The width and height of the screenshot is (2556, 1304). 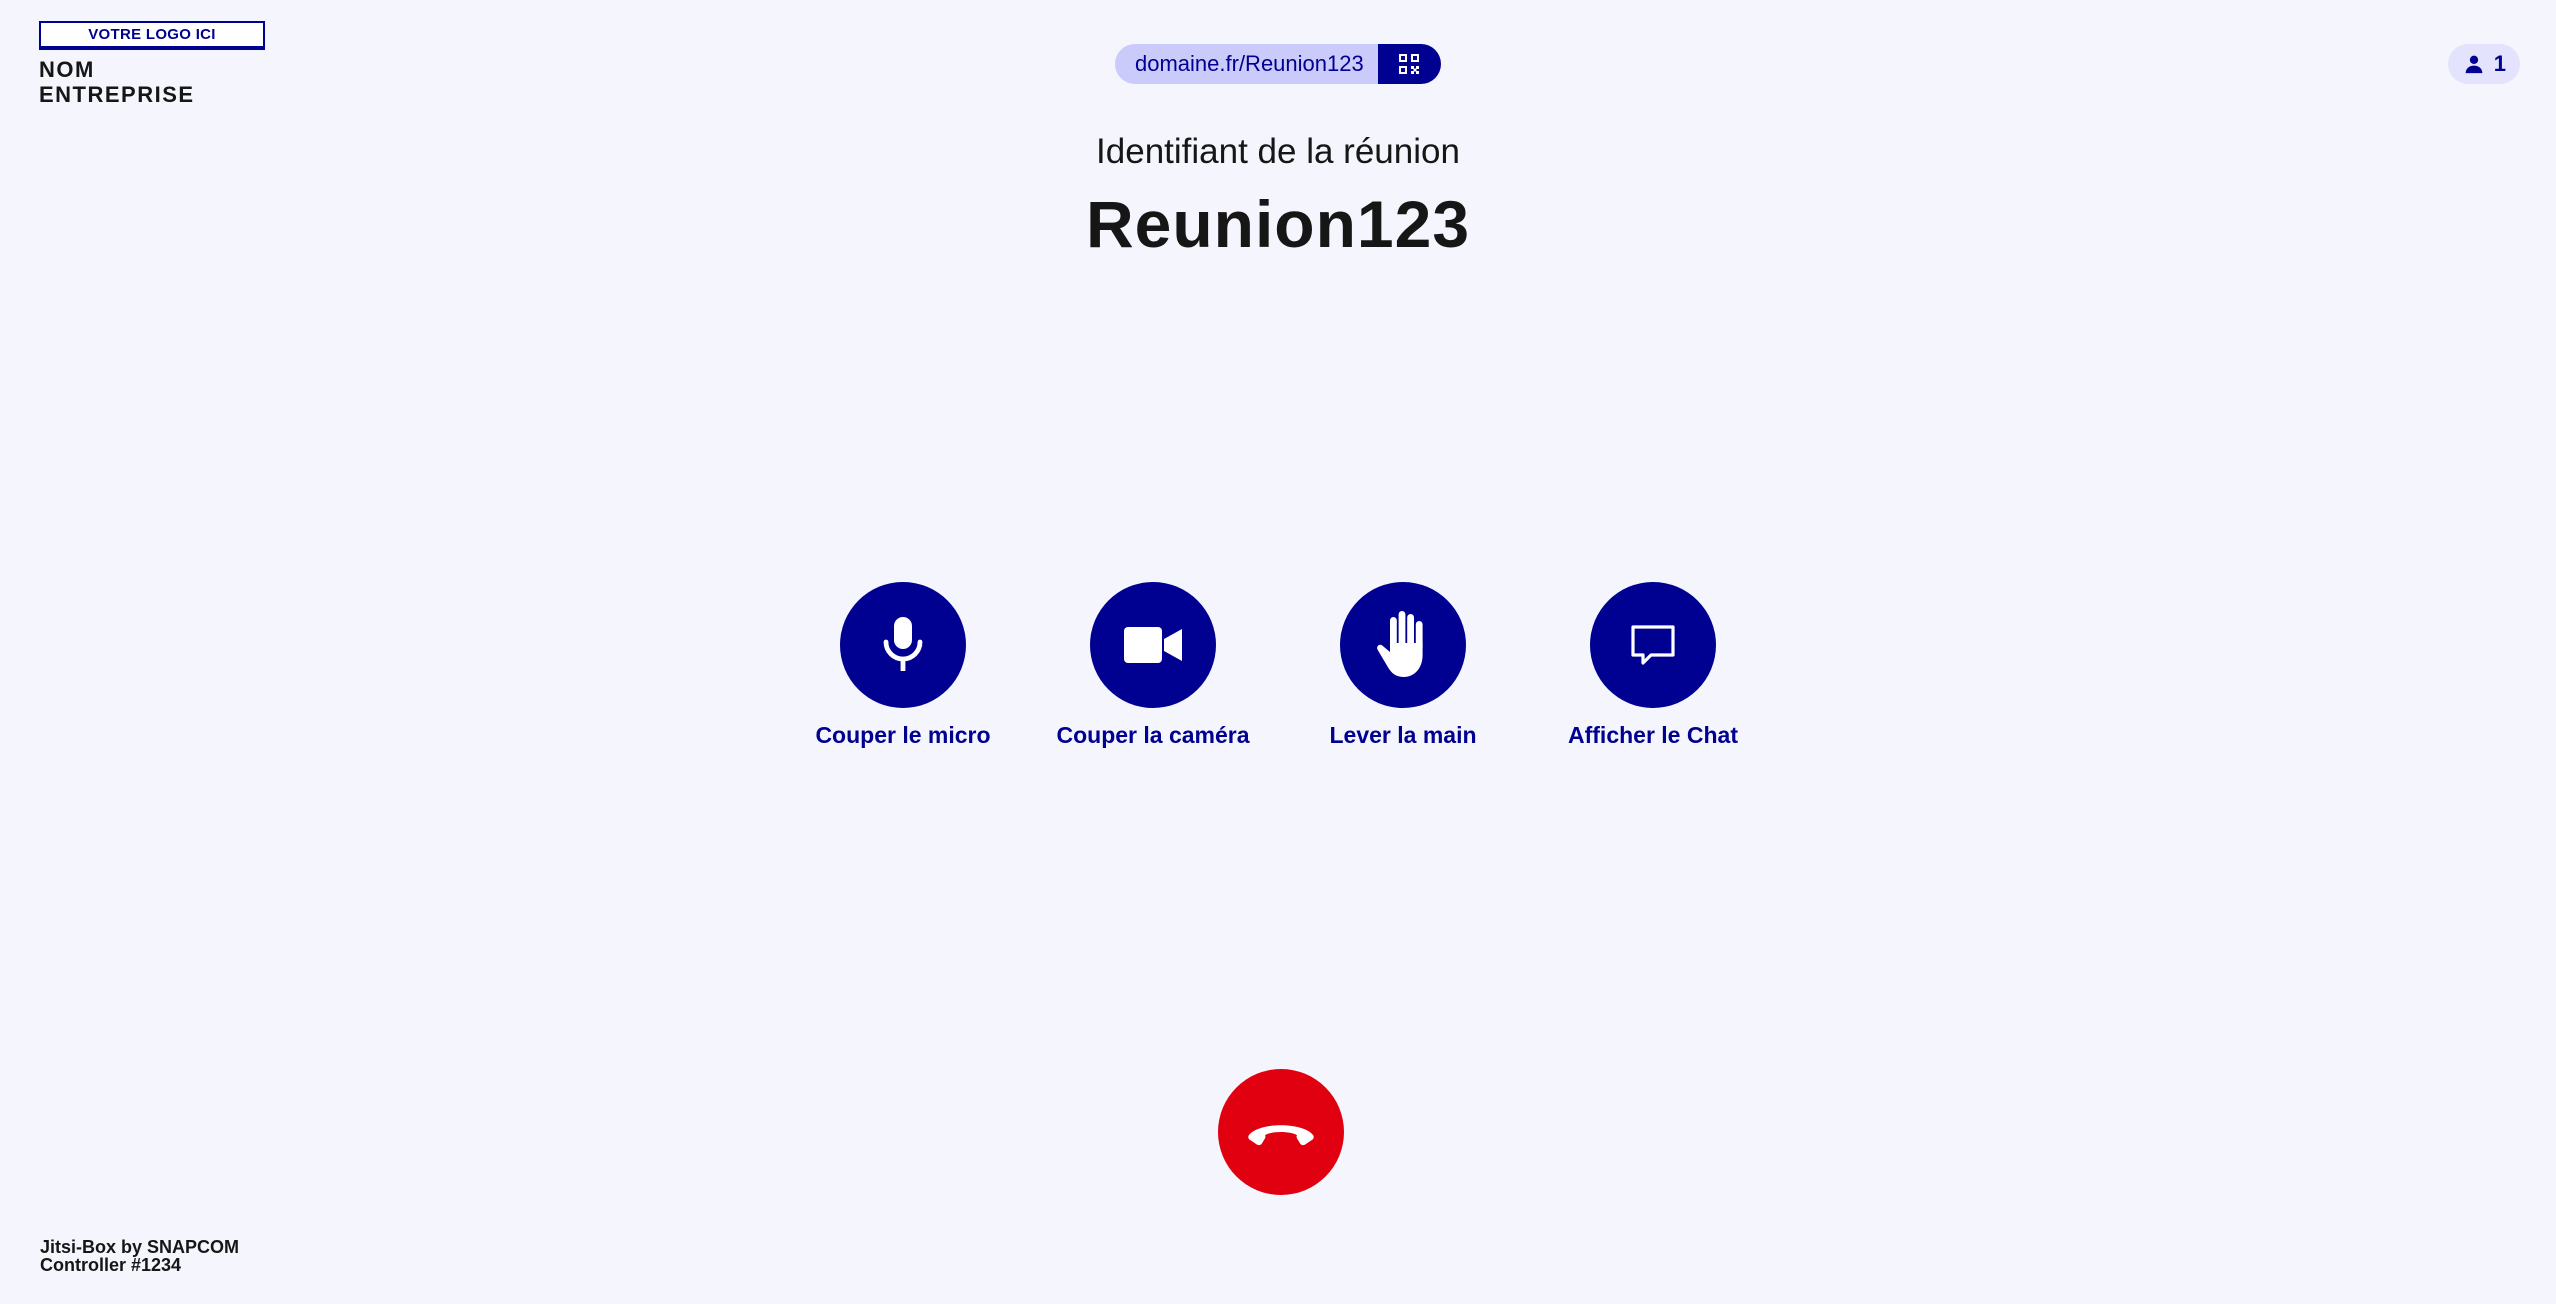 What do you see at coordinates (67, 69) in the screenshot?
I see `company-name-line1: NOM` at bounding box center [67, 69].